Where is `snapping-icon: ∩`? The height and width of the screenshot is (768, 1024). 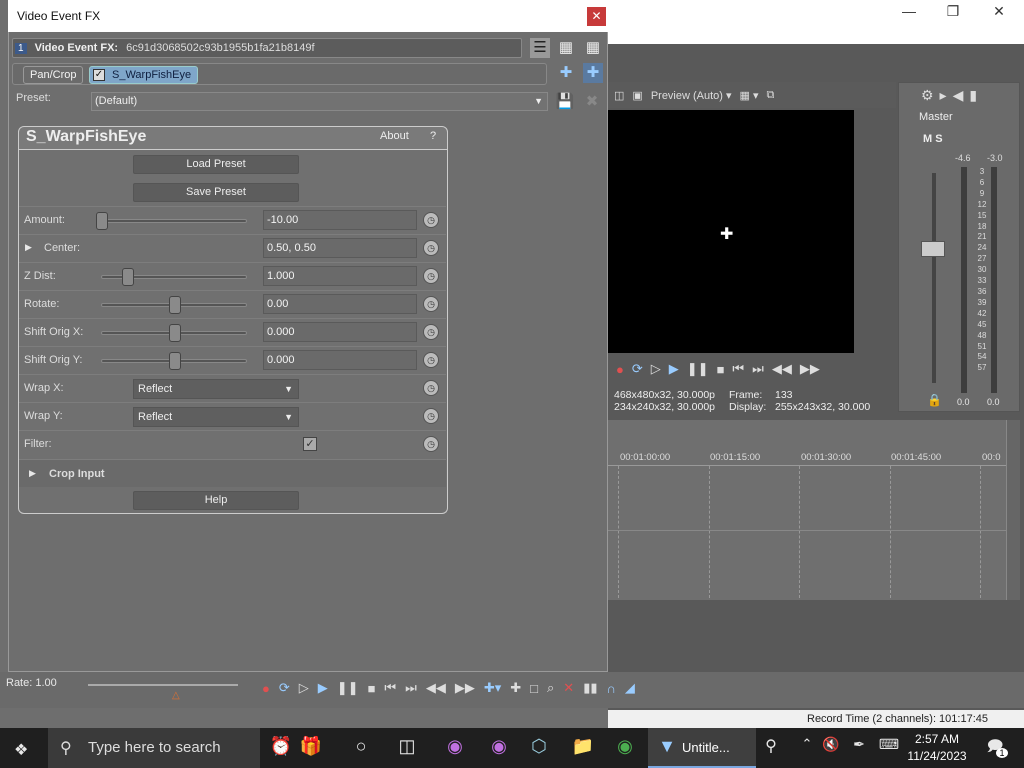 snapping-icon: ∩ is located at coordinates (611, 688).